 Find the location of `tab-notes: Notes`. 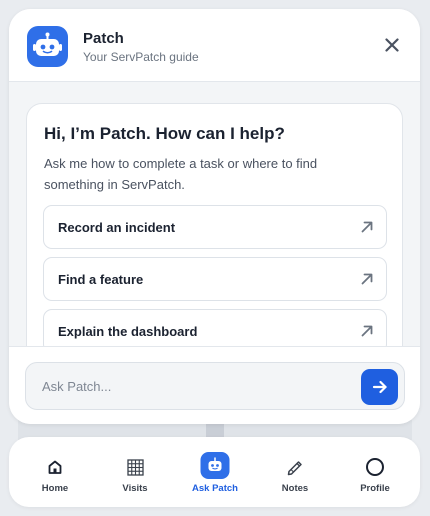

tab-notes: Notes is located at coordinates (295, 472).